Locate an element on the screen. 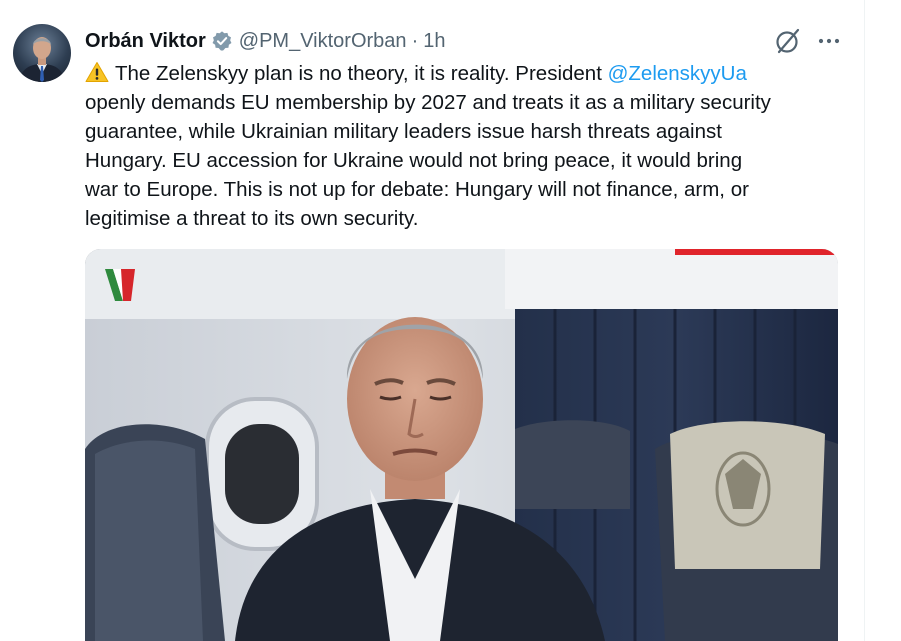  person-avatar-icon is located at coordinates (42, 59).